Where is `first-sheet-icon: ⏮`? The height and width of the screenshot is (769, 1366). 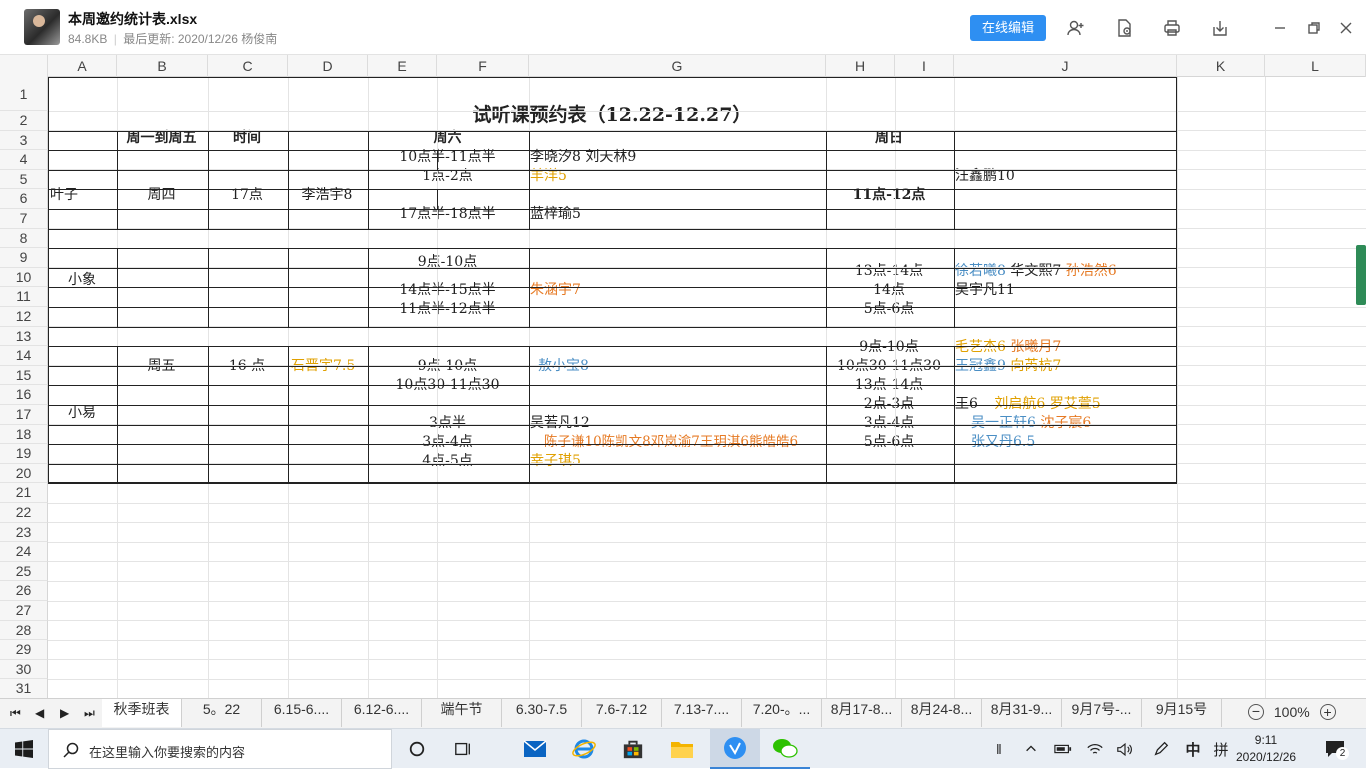 first-sheet-icon: ⏮ is located at coordinates (15, 713).